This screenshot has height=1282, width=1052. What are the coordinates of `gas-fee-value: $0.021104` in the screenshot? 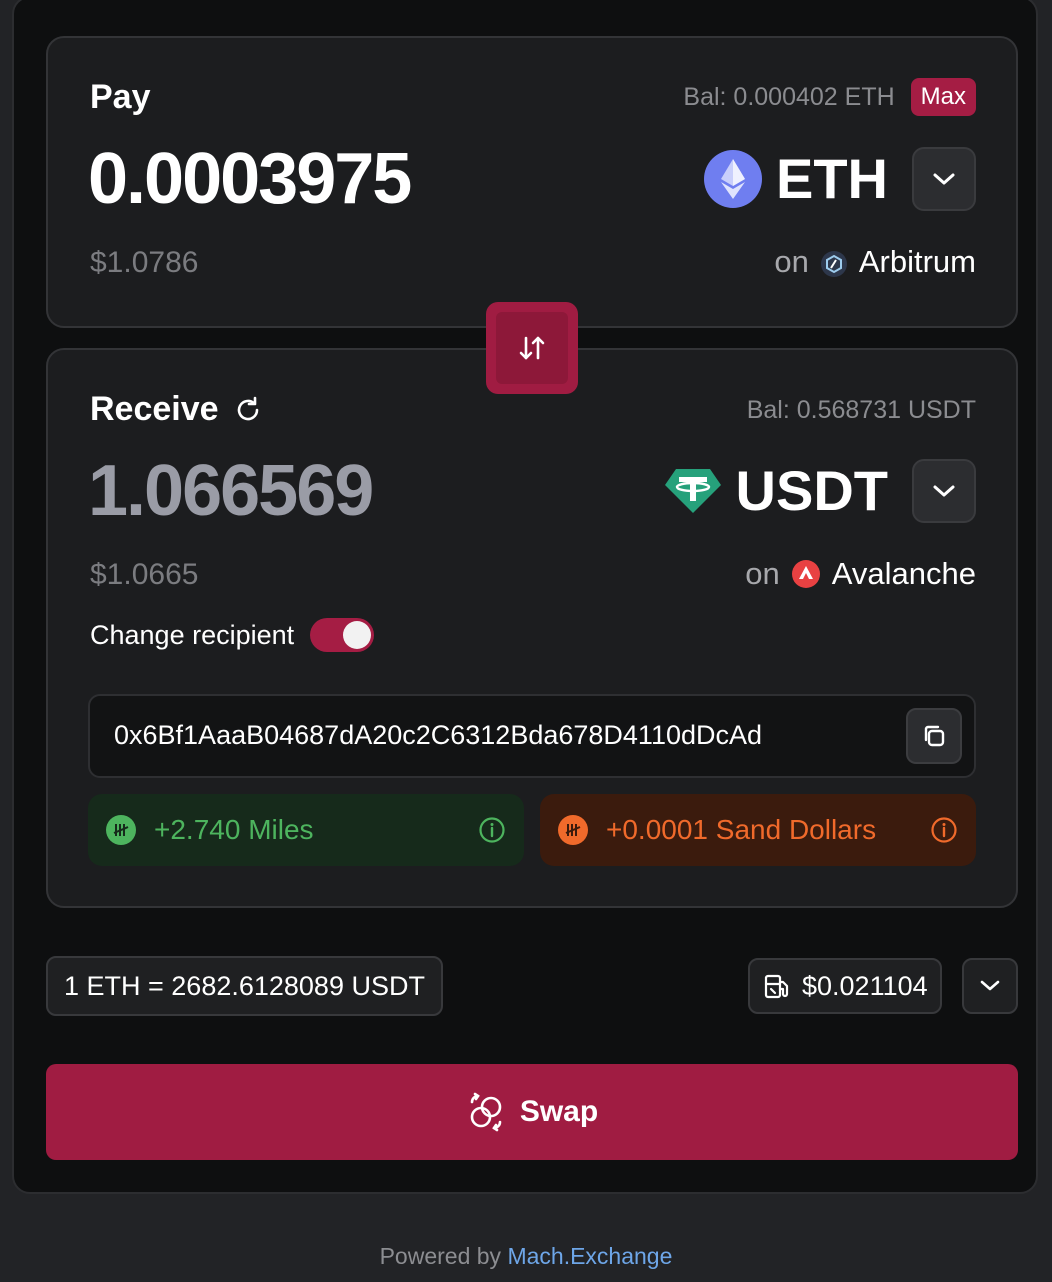 It's located at (865, 985).